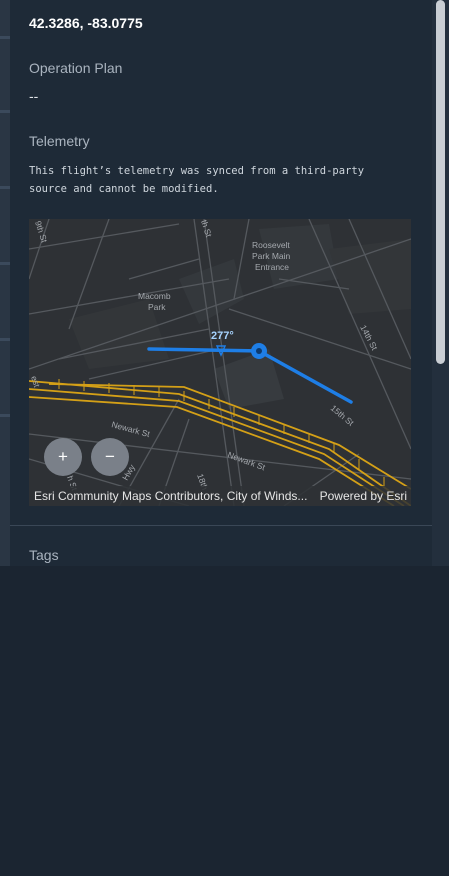 Image resolution: width=449 pixels, height=876 pixels. Describe the element at coordinates (157, 307) in the screenshot. I see `map-label-macomb: Park` at that location.